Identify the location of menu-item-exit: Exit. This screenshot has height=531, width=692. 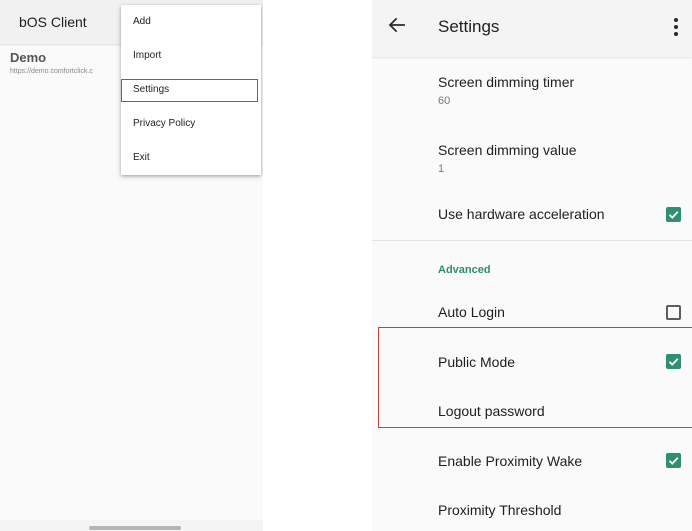
(191, 159).